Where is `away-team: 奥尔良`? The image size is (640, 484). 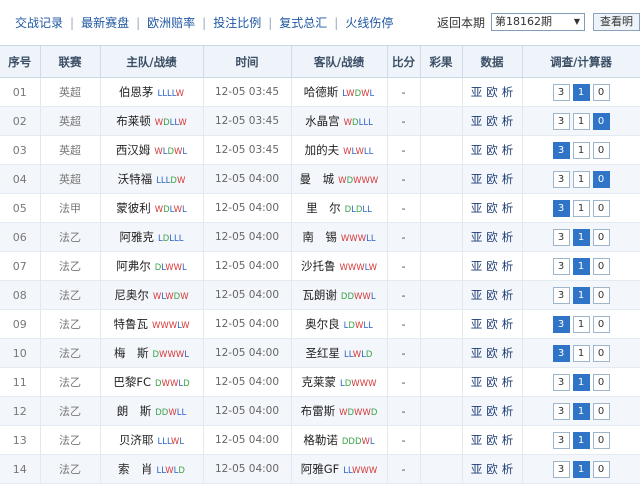
away-team: 奥尔良 is located at coordinates (322, 324).